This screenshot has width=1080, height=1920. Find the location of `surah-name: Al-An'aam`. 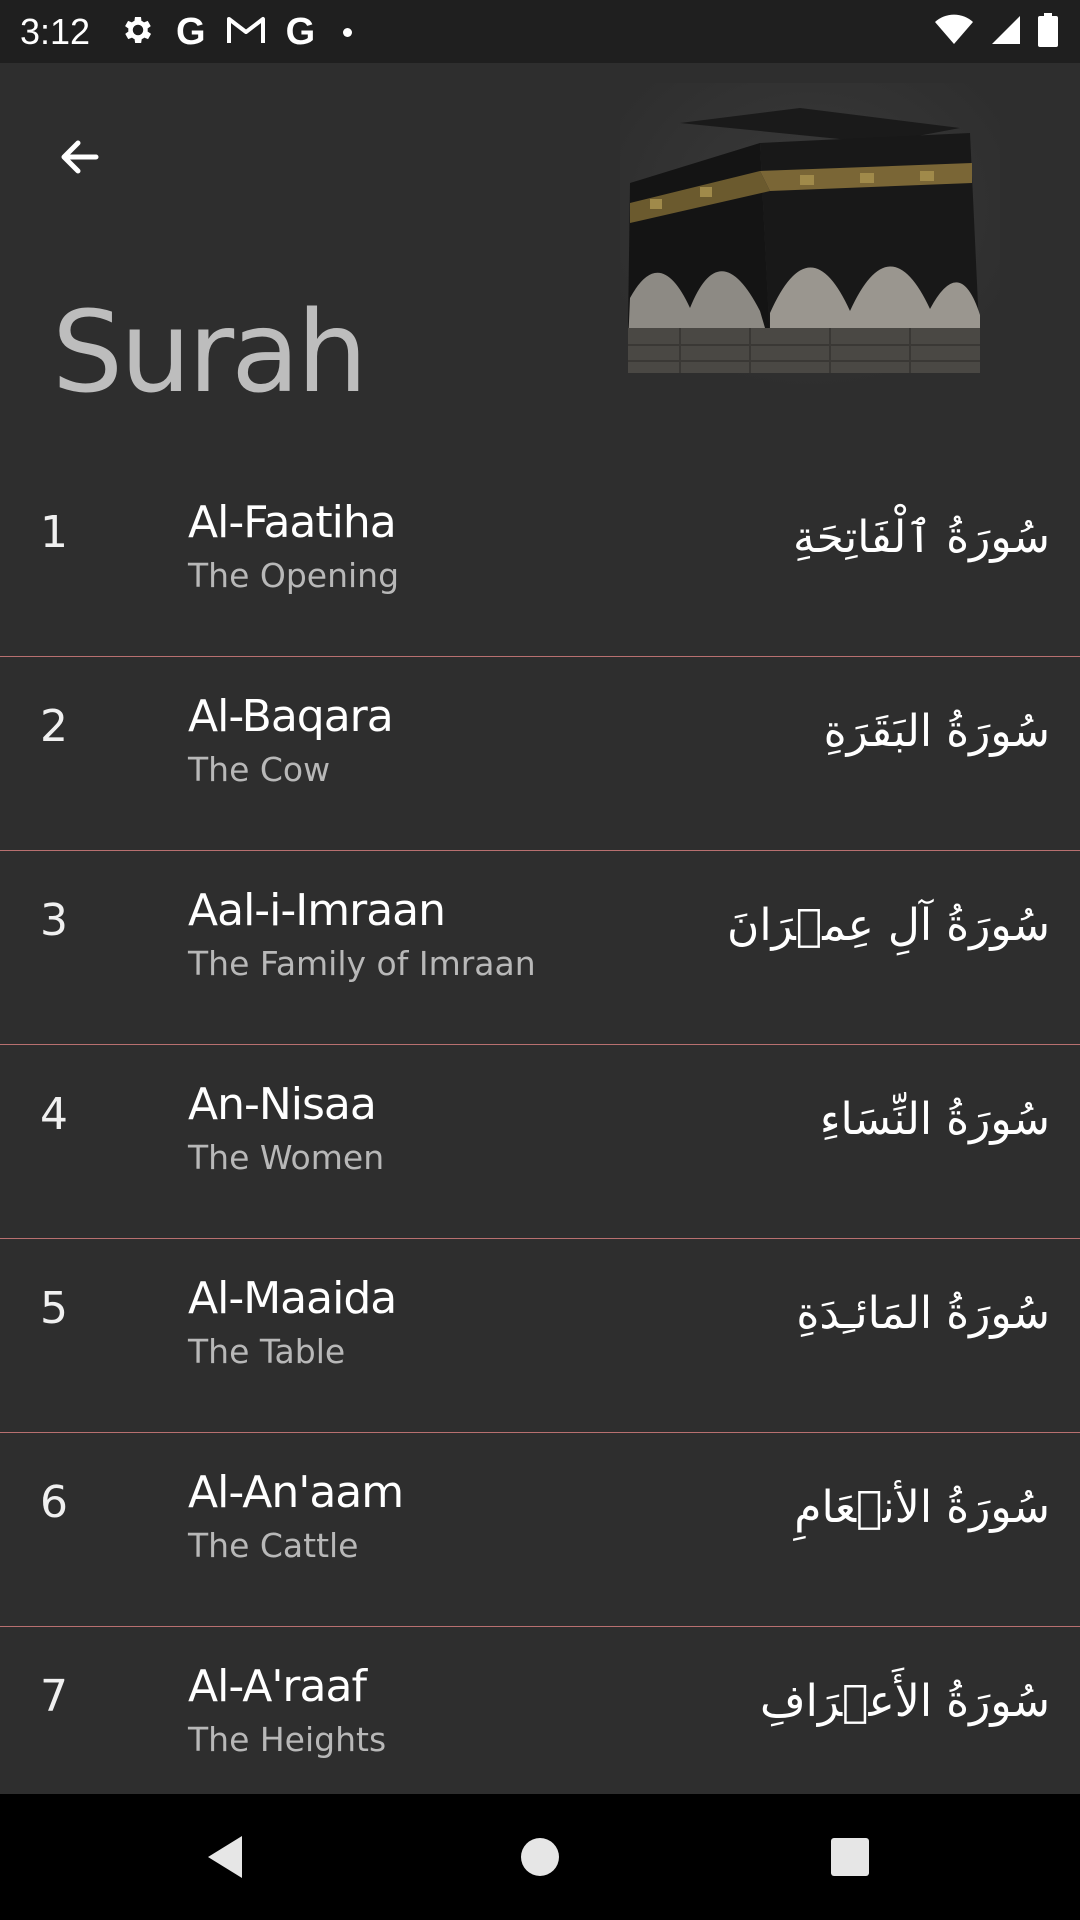

surah-name: Al-An'aam is located at coordinates (296, 1492).